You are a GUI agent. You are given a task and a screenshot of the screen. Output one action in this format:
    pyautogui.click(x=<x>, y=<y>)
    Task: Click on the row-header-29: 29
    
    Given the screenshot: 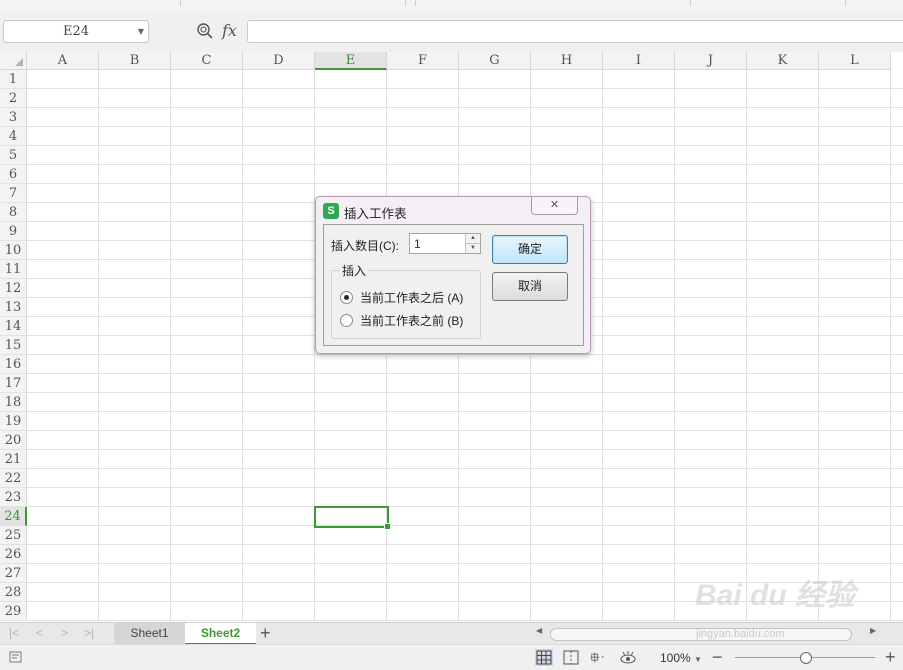 What is the action you would take?
    pyautogui.click(x=13, y=611)
    